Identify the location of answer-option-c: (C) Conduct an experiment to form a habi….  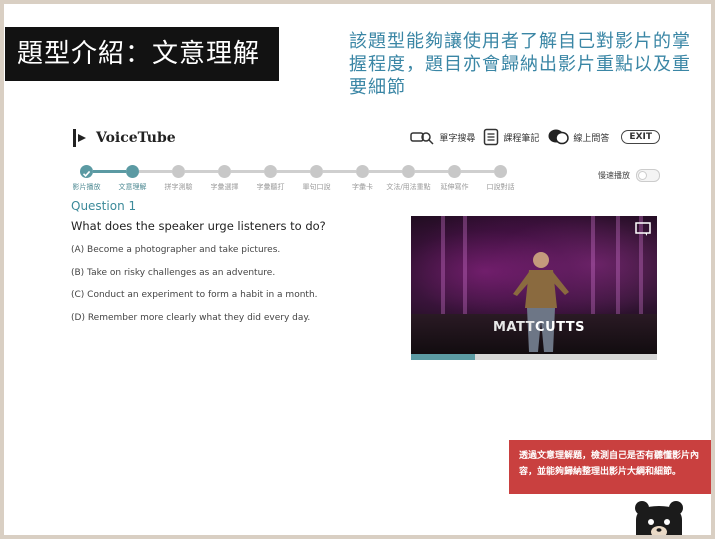
(194, 301).